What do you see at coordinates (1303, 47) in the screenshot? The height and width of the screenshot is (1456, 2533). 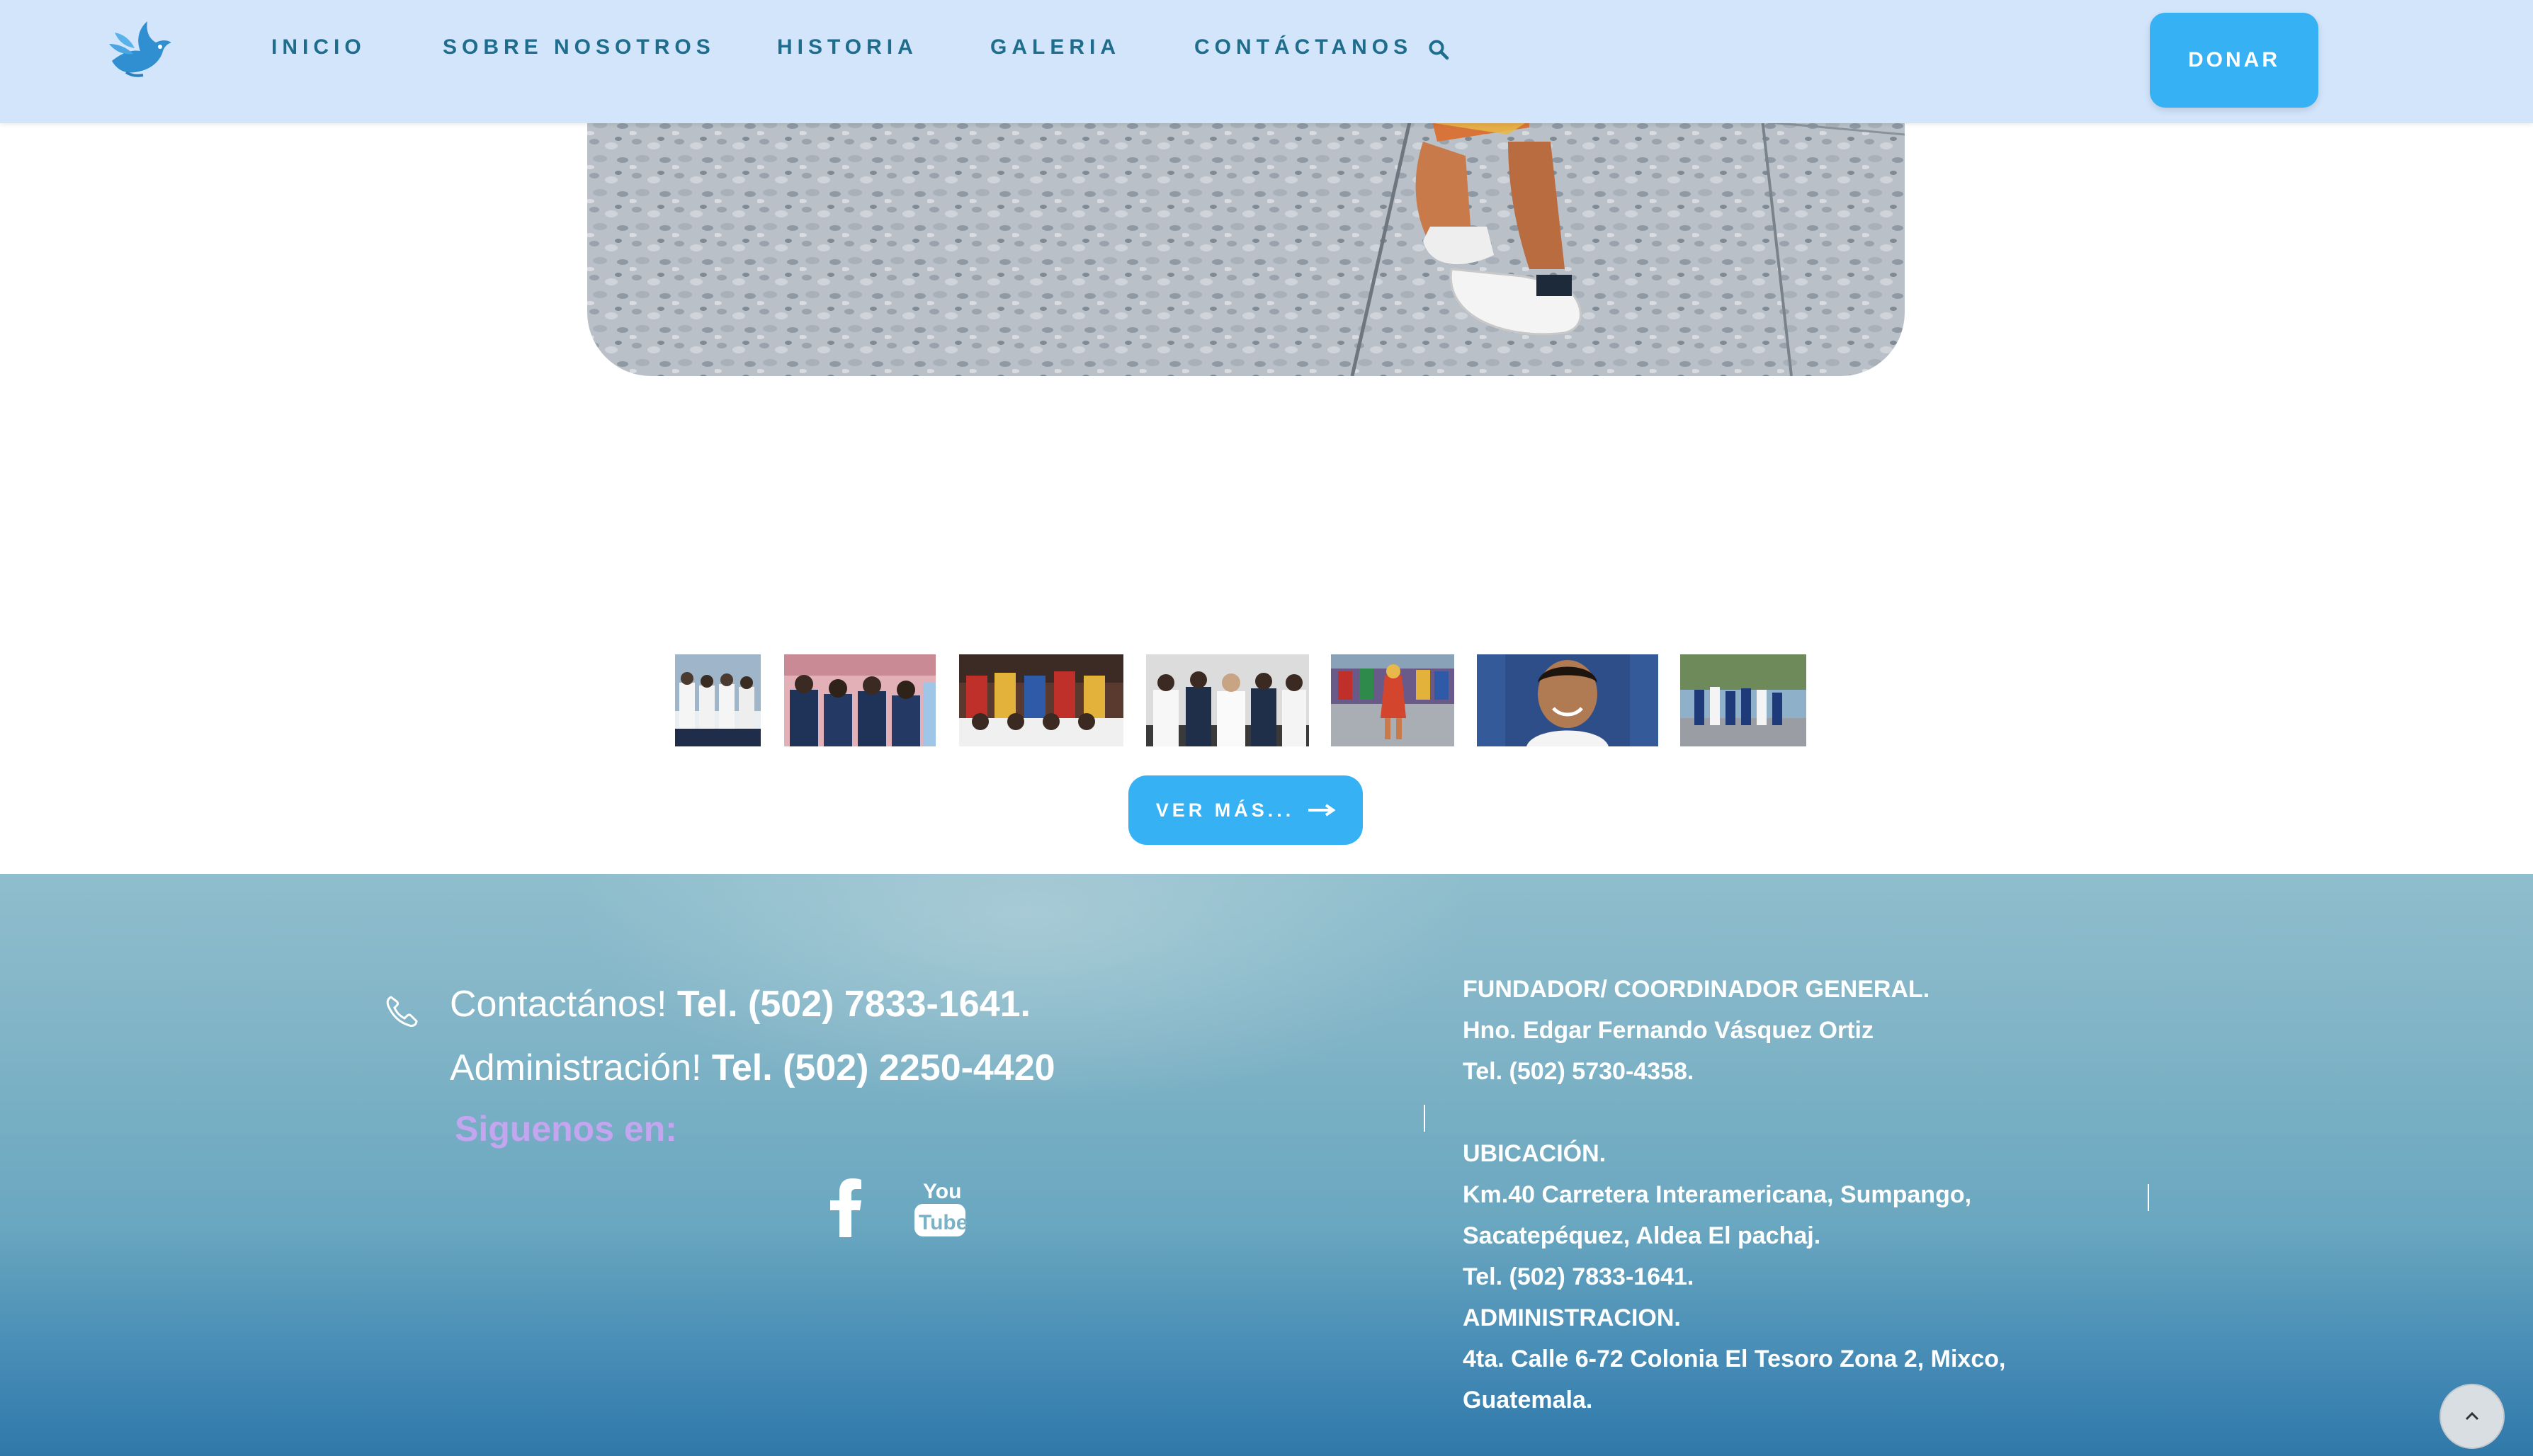 I see `nav-item-contactanos: CONTÁCTANOS` at bounding box center [1303, 47].